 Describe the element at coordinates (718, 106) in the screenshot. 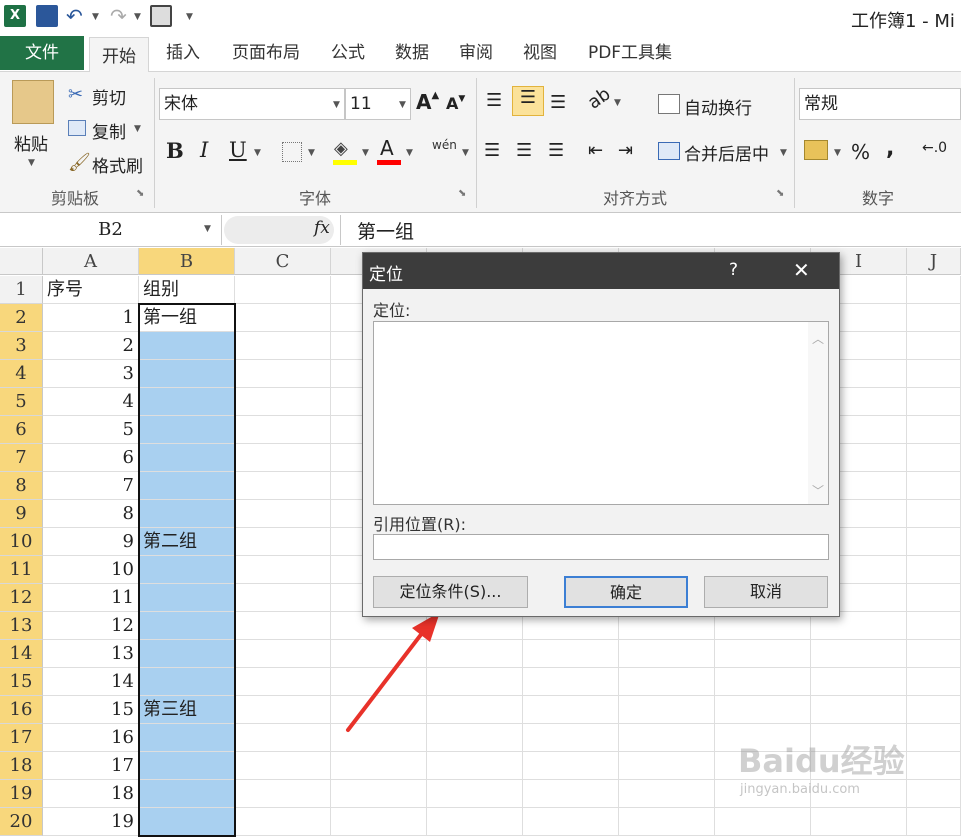

I see `wrap-text-button: 自动换行` at that location.